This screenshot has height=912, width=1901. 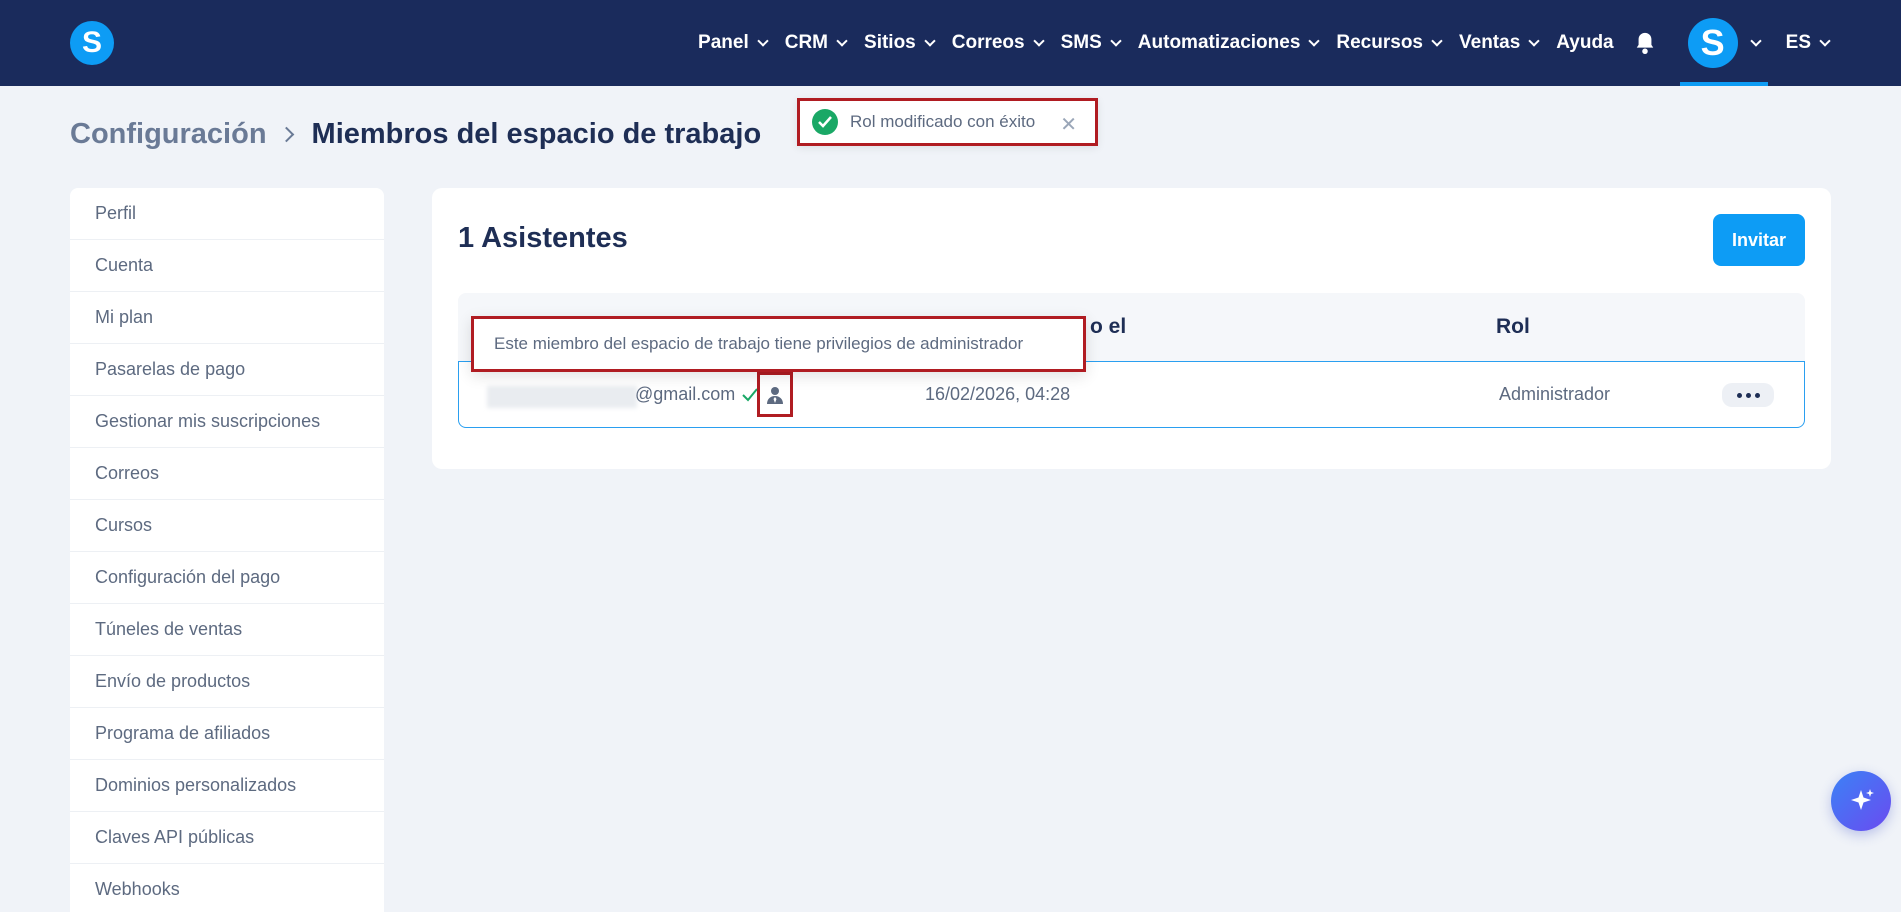 I want to click on toast-message: Rol modificado con éxito, so click(x=943, y=121).